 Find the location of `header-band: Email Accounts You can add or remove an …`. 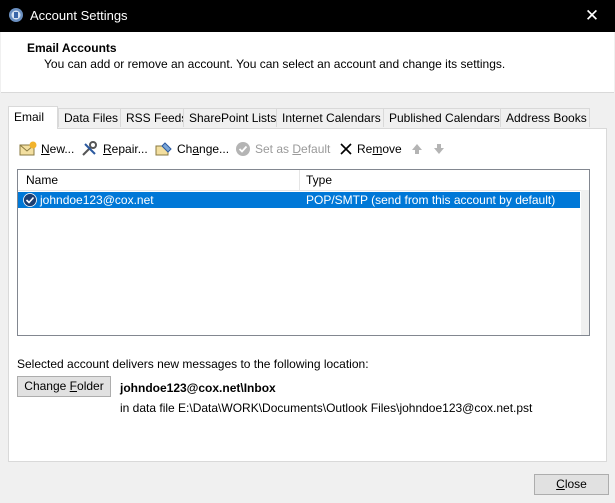

header-band: Email Accounts You can add or remove an … is located at coordinates (307, 62).